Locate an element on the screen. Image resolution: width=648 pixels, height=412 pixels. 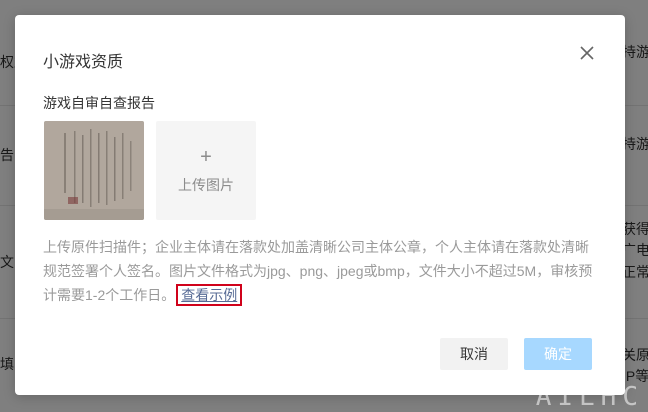
upload-image-button: + 上传图片 is located at coordinates (206, 170).